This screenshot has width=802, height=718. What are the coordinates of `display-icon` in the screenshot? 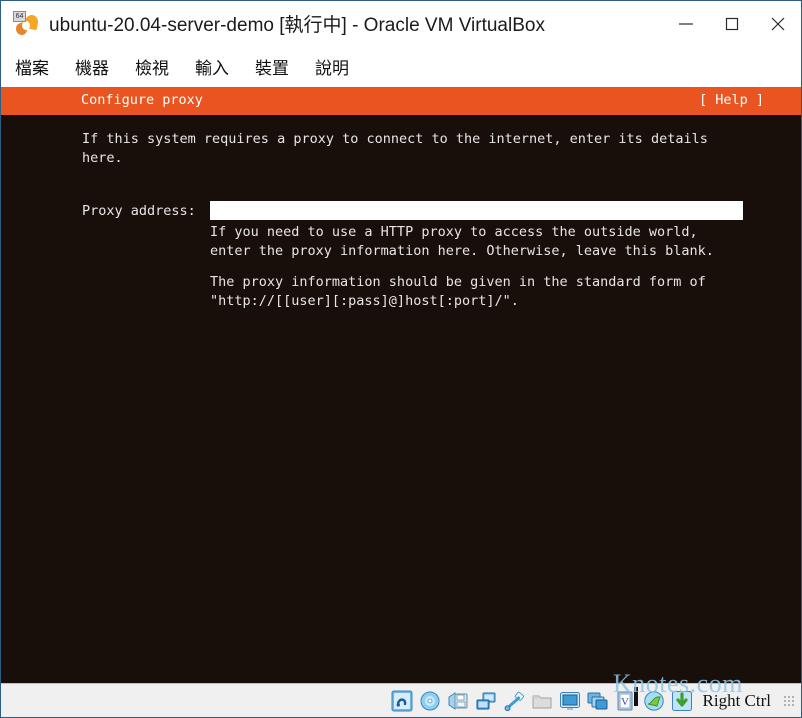 It's located at (570, 701).